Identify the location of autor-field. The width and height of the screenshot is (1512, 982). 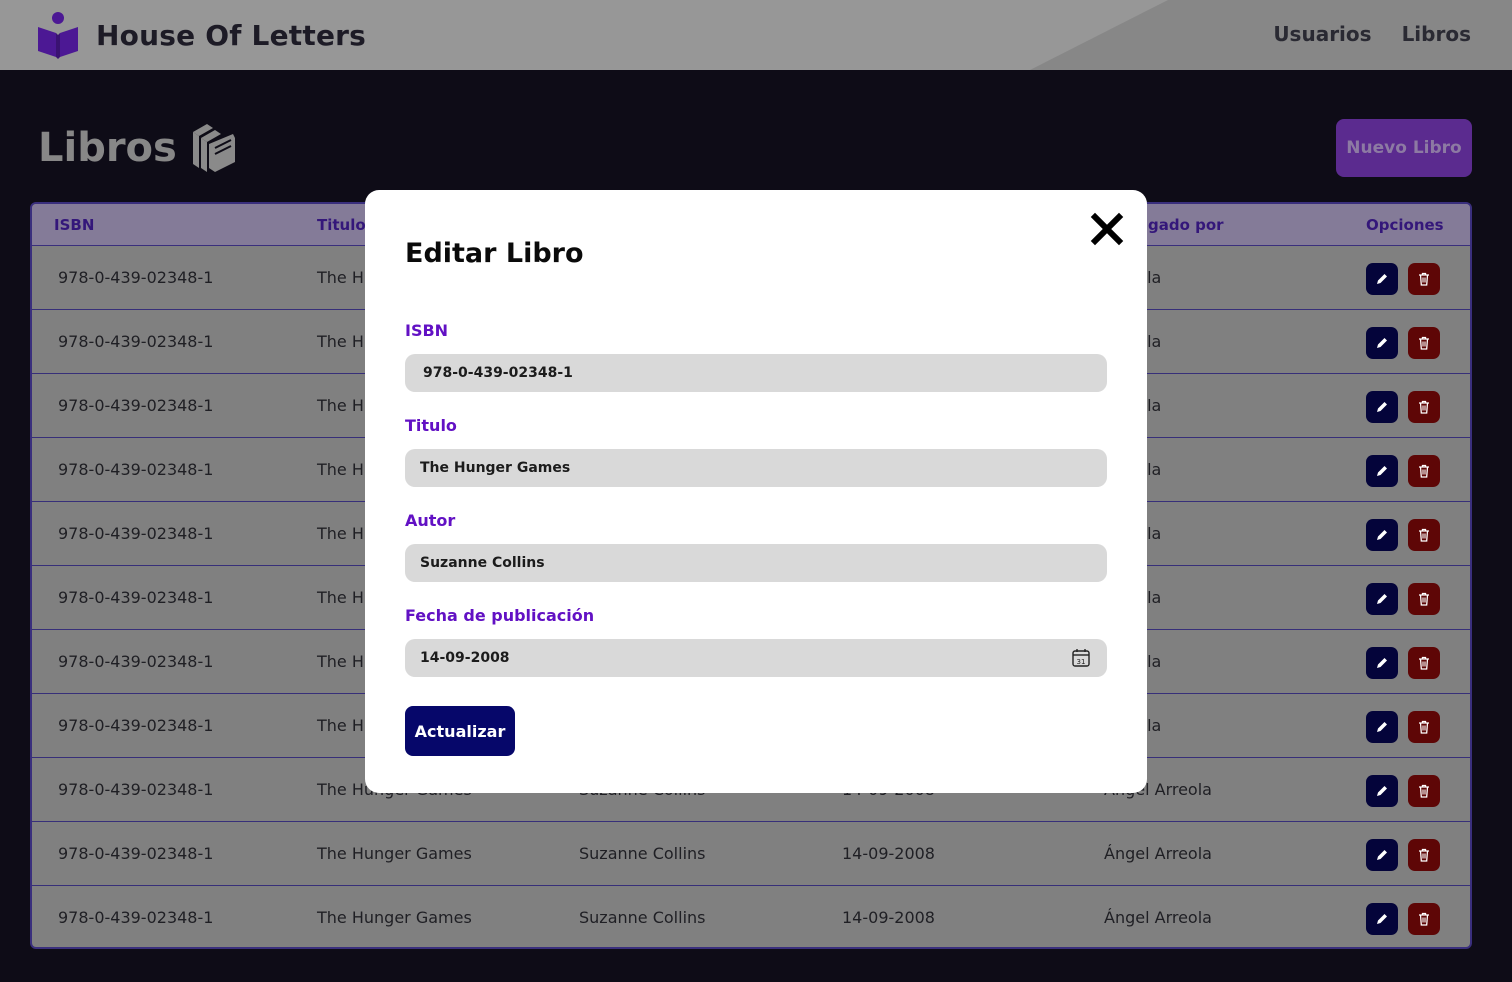
(756, 563).